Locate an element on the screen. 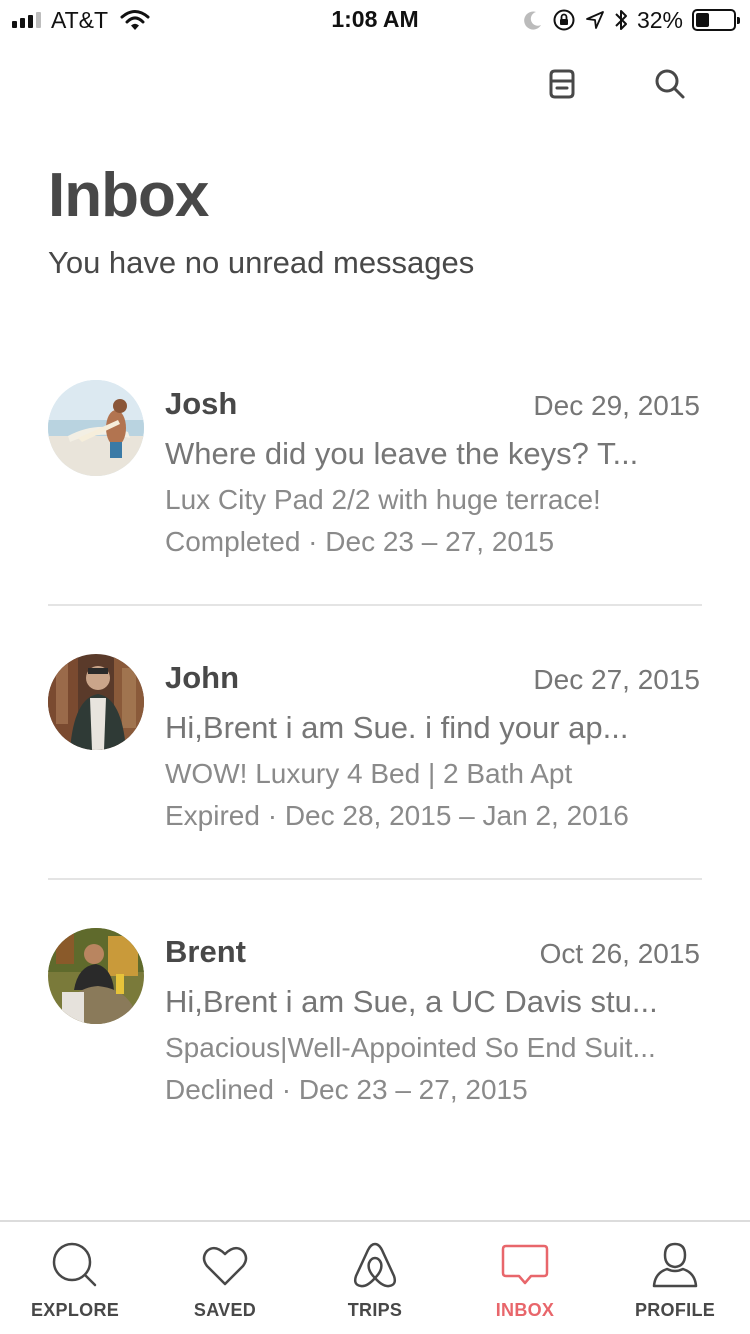 This screenshot has height=1334, width=750. tab-profile: PROFILE is located at coordinates (675, 1278).